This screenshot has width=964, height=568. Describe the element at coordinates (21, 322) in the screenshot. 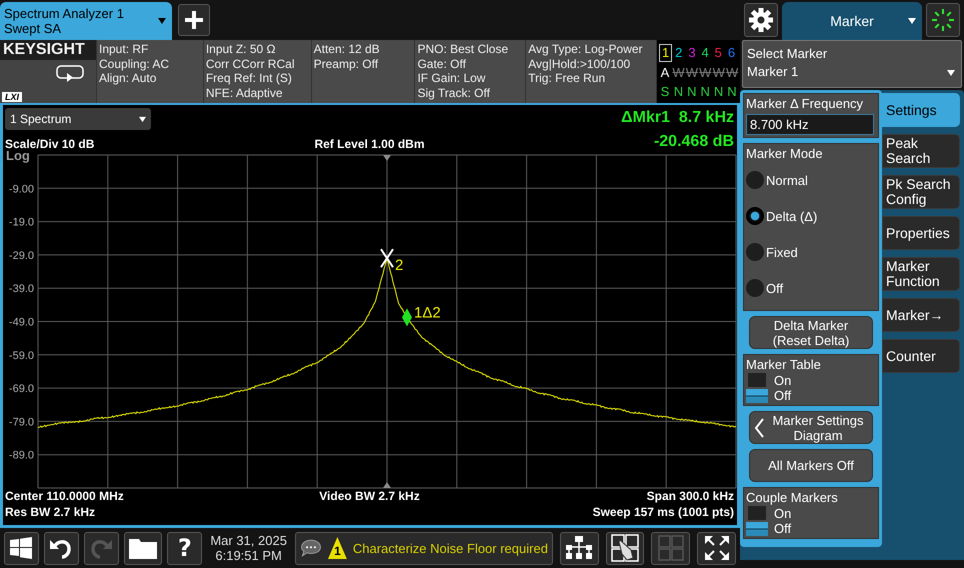

I see `y-axis-label: -49.0` at that location.